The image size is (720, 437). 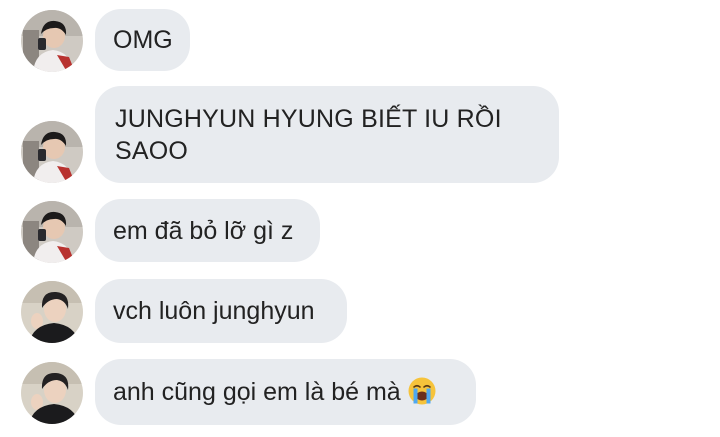 I want to click on message-bubble: anh cũng gọi em là bé mà, so click(x=285, y=392).